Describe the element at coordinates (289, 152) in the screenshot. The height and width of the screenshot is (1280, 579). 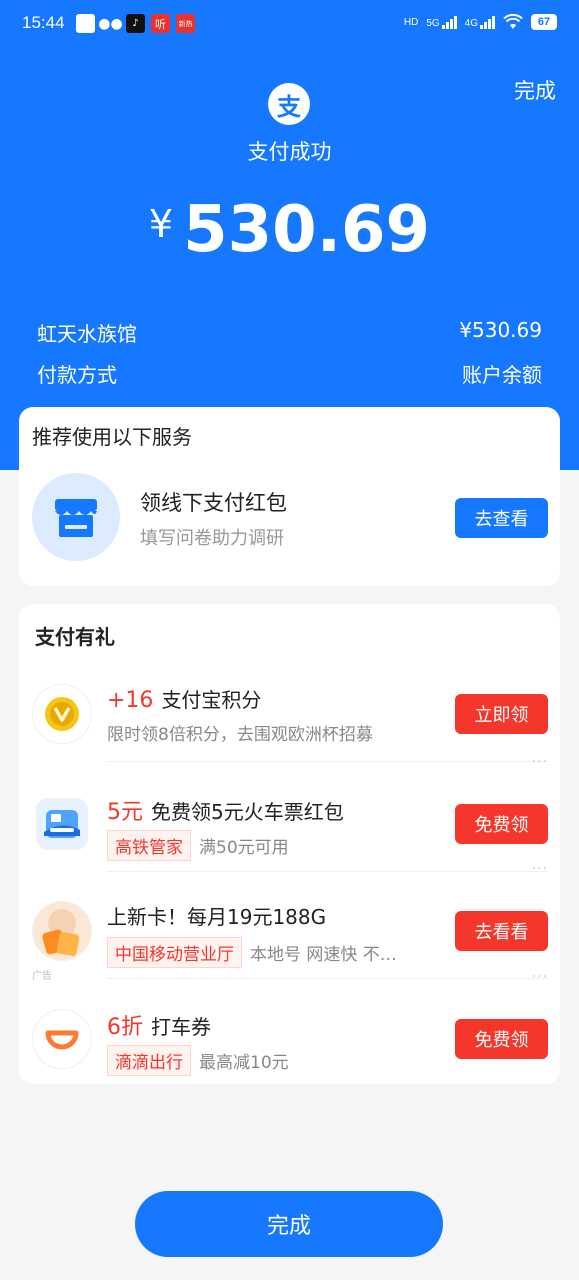
I see `payment-success-title: 支付成功` at that location.